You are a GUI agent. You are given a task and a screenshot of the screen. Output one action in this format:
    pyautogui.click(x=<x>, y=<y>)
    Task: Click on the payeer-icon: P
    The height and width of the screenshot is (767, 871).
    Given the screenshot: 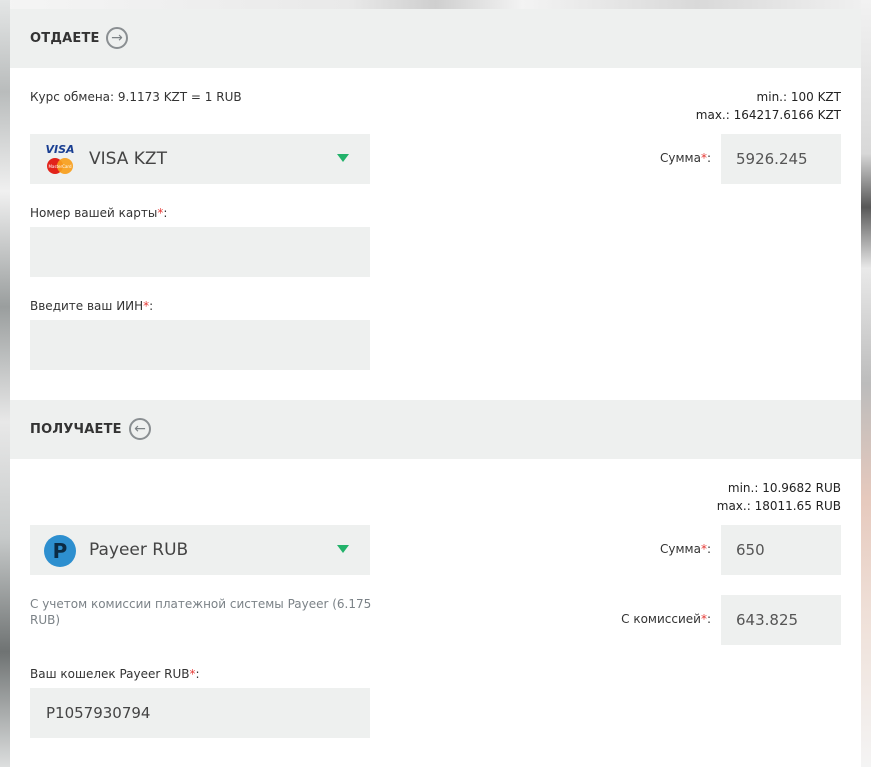 What is the action you would take?
    pyautogui.click(x=60, y=551)
    